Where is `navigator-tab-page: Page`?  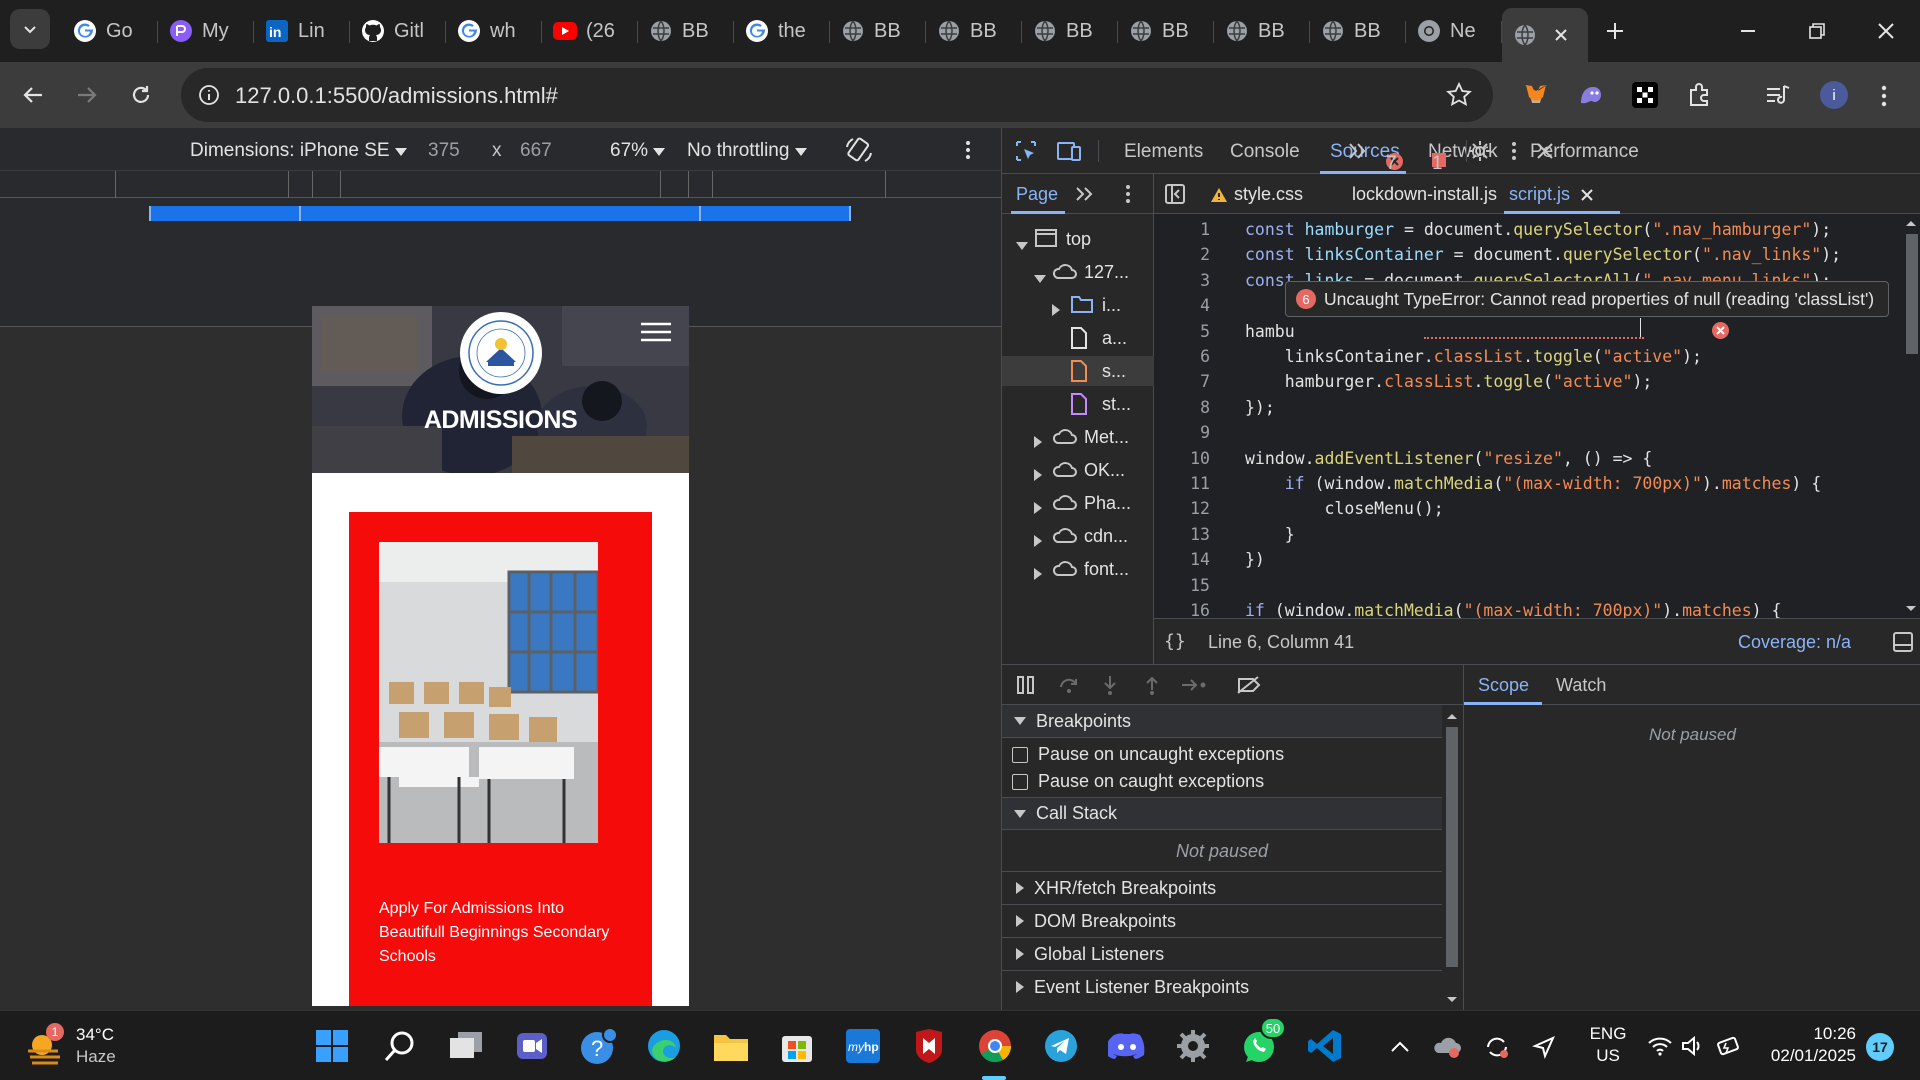
navigator-tab-page: Page is located at coordinates (1037, 194).